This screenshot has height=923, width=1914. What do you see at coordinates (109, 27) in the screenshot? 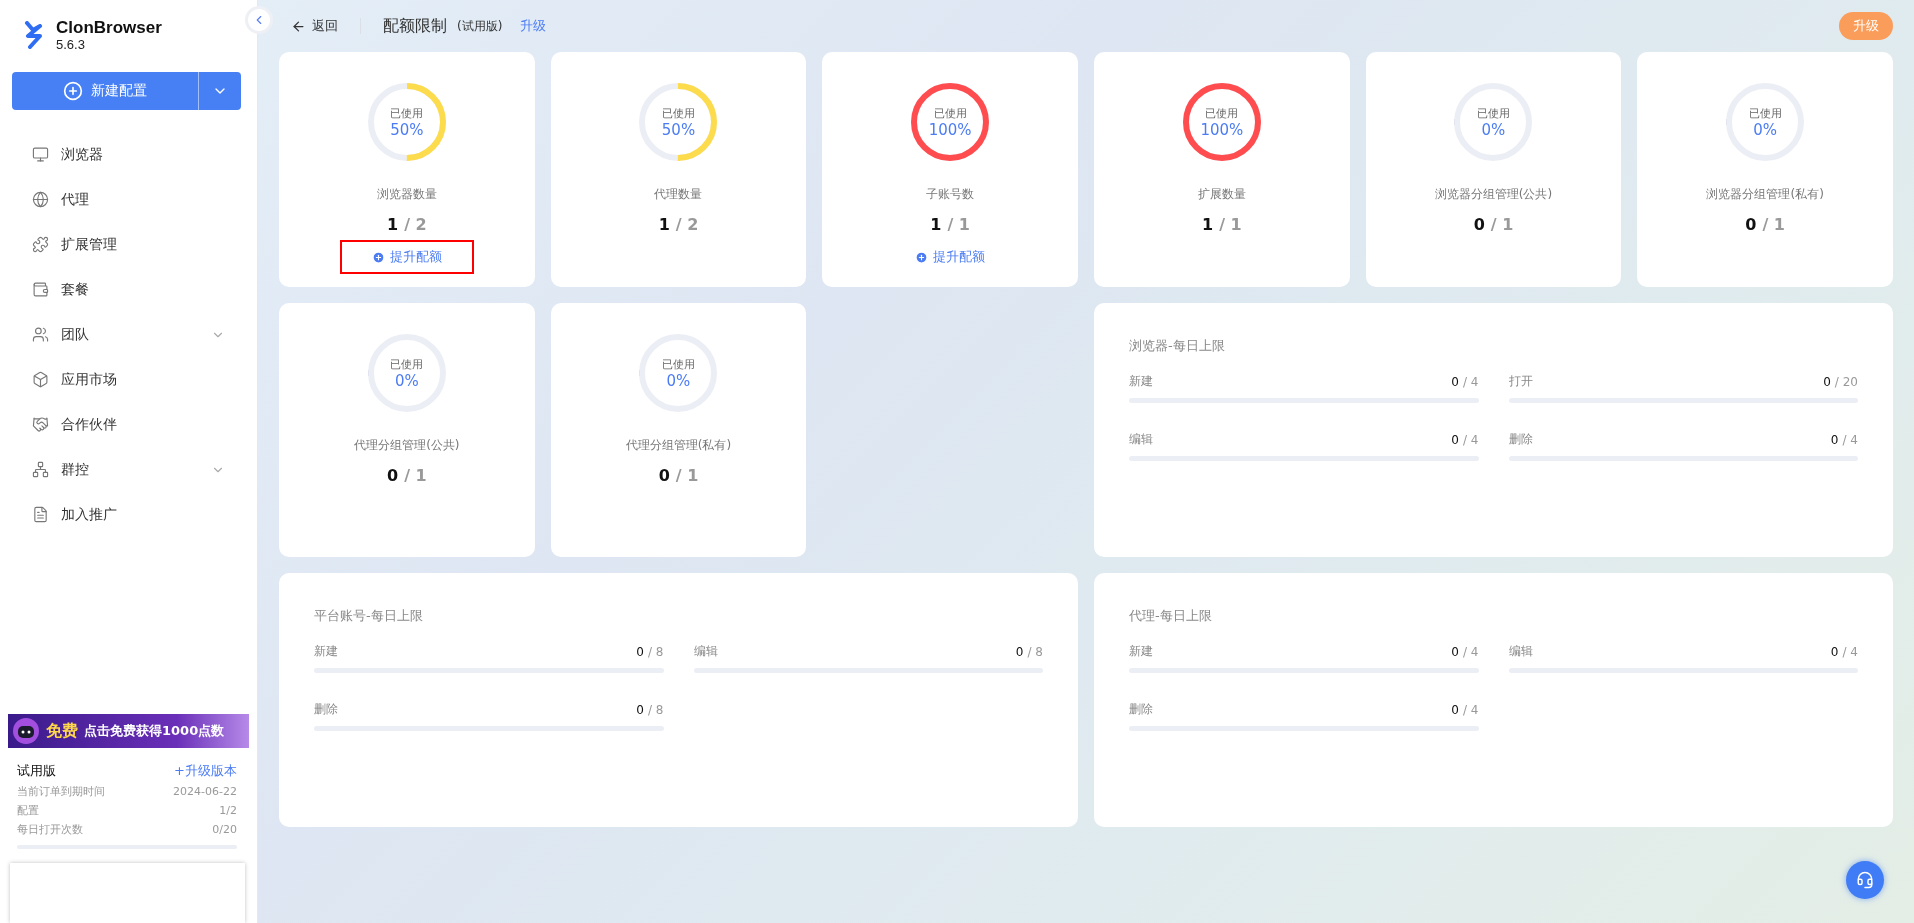
I see `app-name: ClonBrowser` at bounding box center [109, 27].